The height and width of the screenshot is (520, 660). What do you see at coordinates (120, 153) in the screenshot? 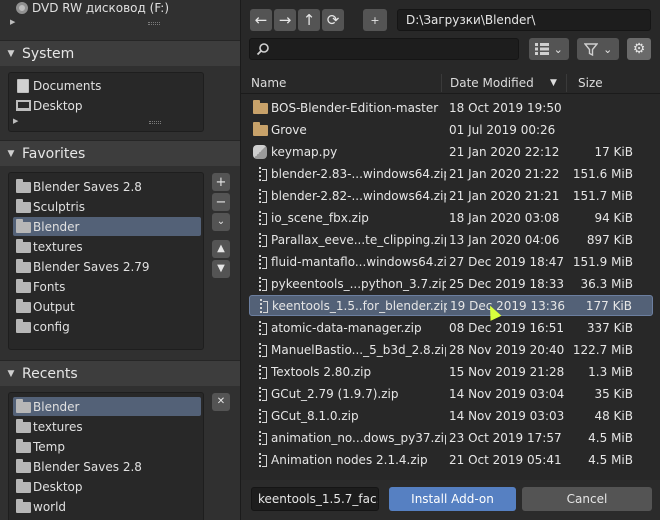
I see `section-header-favorites: ▼ Favorites` at bounding box center [120, 153].